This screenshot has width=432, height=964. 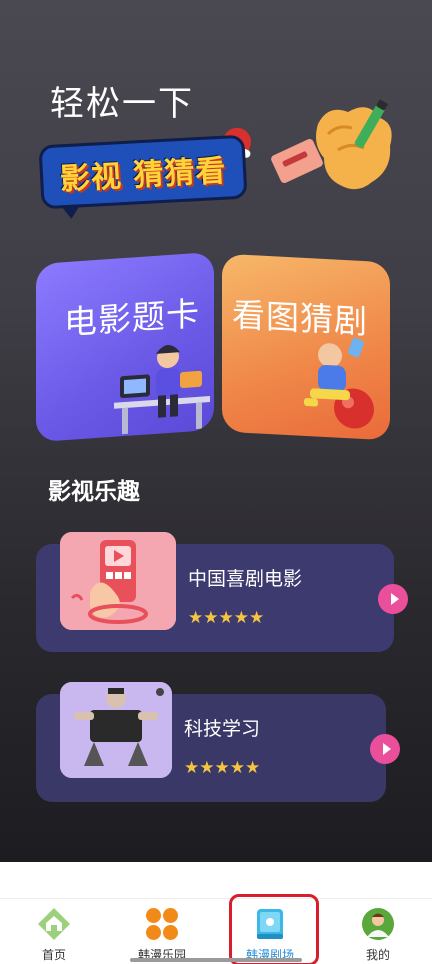 What do you see at coordinates (94, 492) in the screenshot?
I see `section-title: 影视乐趣` at bounding box center [94, 492].